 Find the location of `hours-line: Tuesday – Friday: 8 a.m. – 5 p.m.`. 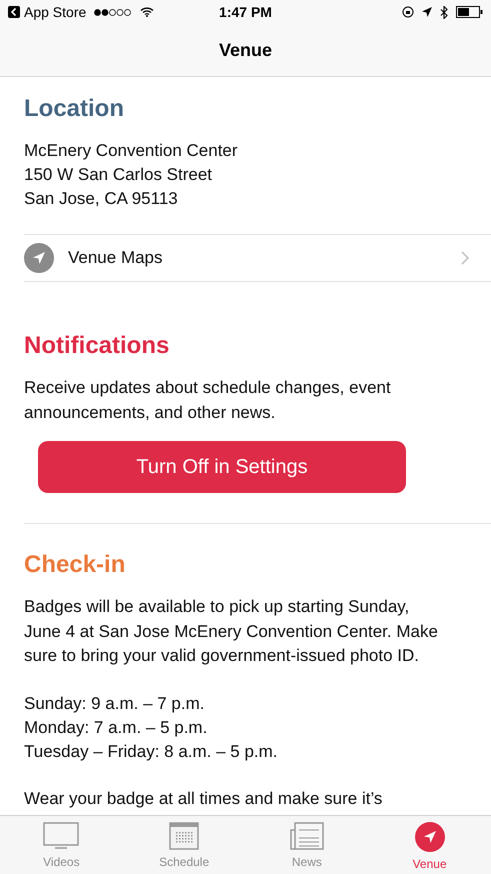

hours-line: Tuesday – Friday: 8 a.m. – 5 p.m. is located at coordinates (151, 751).